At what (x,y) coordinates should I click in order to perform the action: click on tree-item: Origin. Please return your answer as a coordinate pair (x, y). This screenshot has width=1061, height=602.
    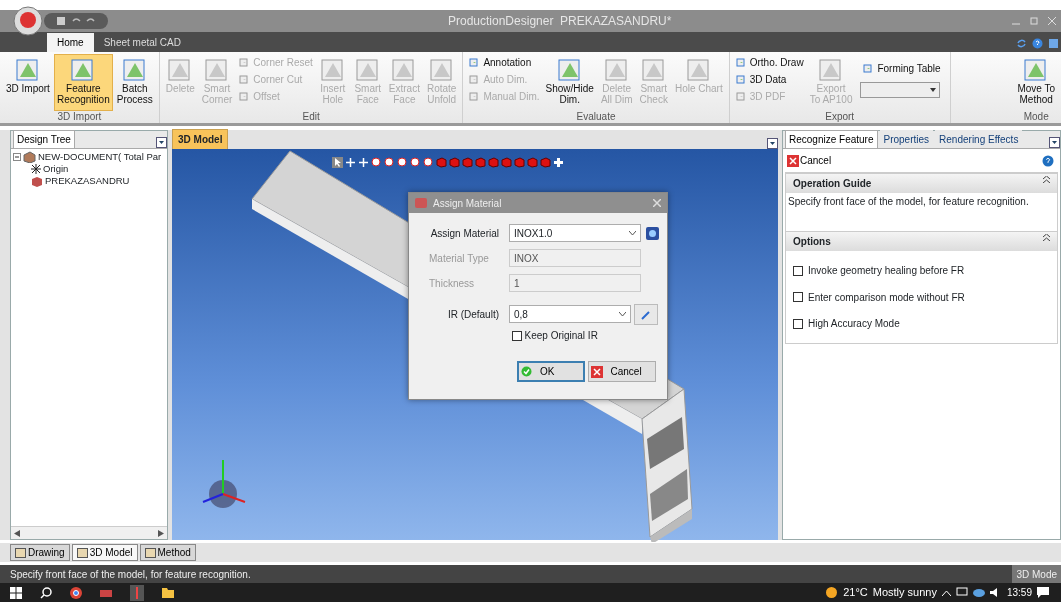
    Looking at the image, I should click on (56, 169).